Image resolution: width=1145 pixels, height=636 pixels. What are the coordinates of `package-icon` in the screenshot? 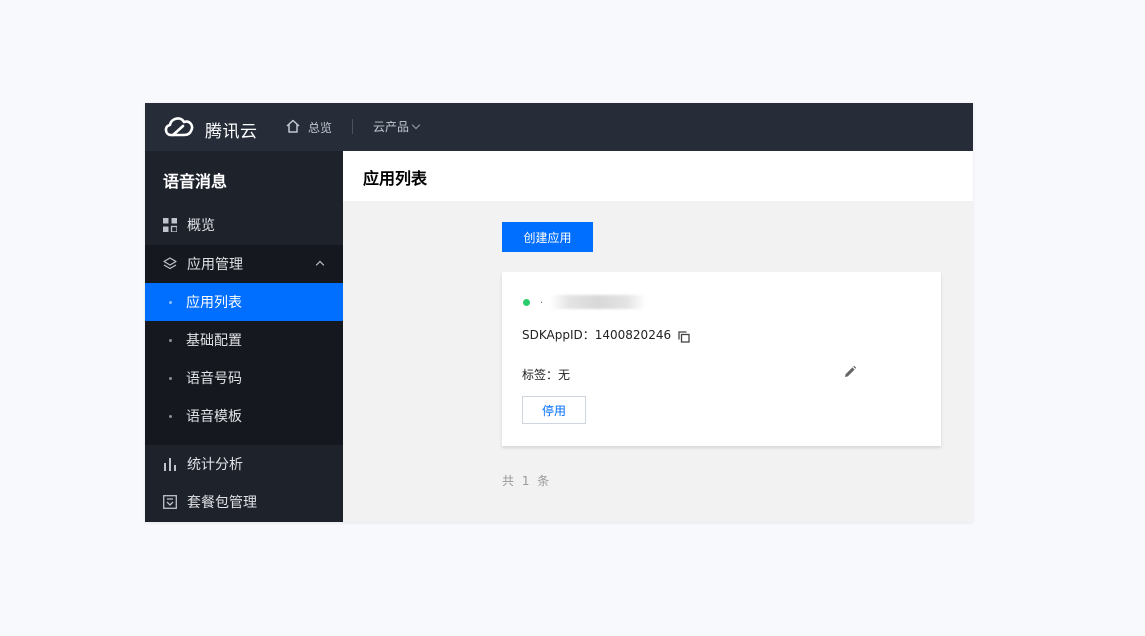 It's located at (170, 502).